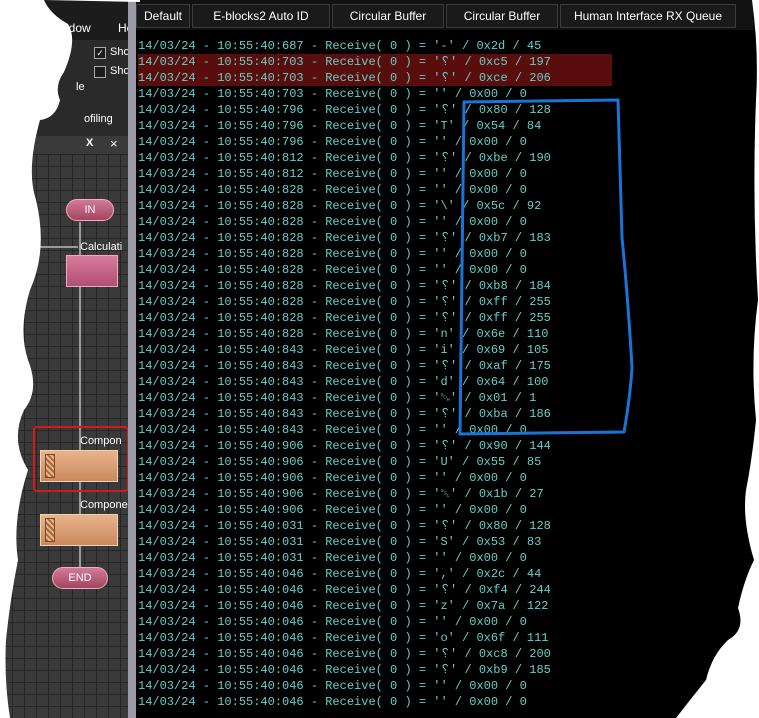  I want to click on show-checkbox-1: ✓, so click(100, 53).